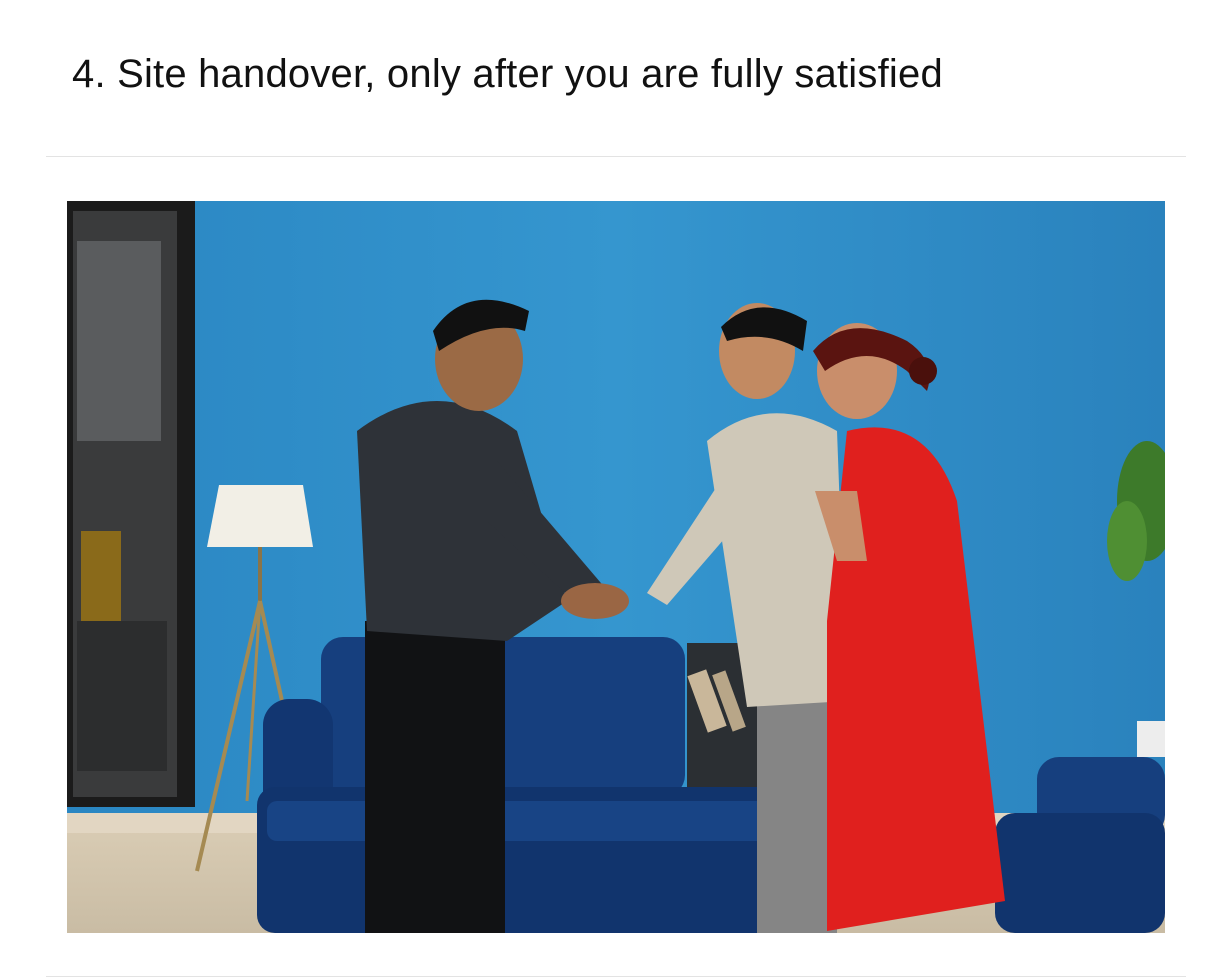 This screenshot has height=979, width=1232. What do you see at coordinates (131, 504) in the screenshot?
I see `mirror-frame` at bounding box center [131, 504].